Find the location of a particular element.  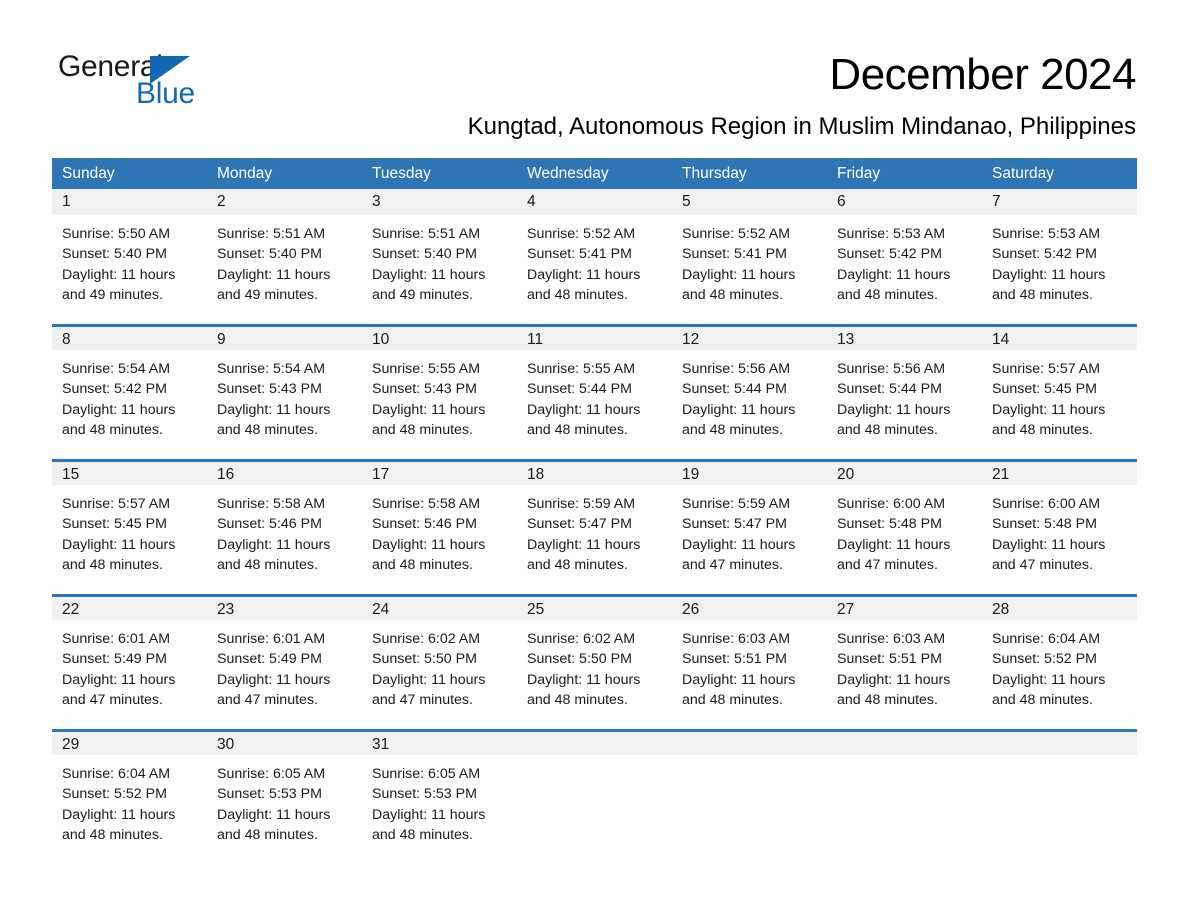

day-number: 5 is located at coordinates (749, 202).